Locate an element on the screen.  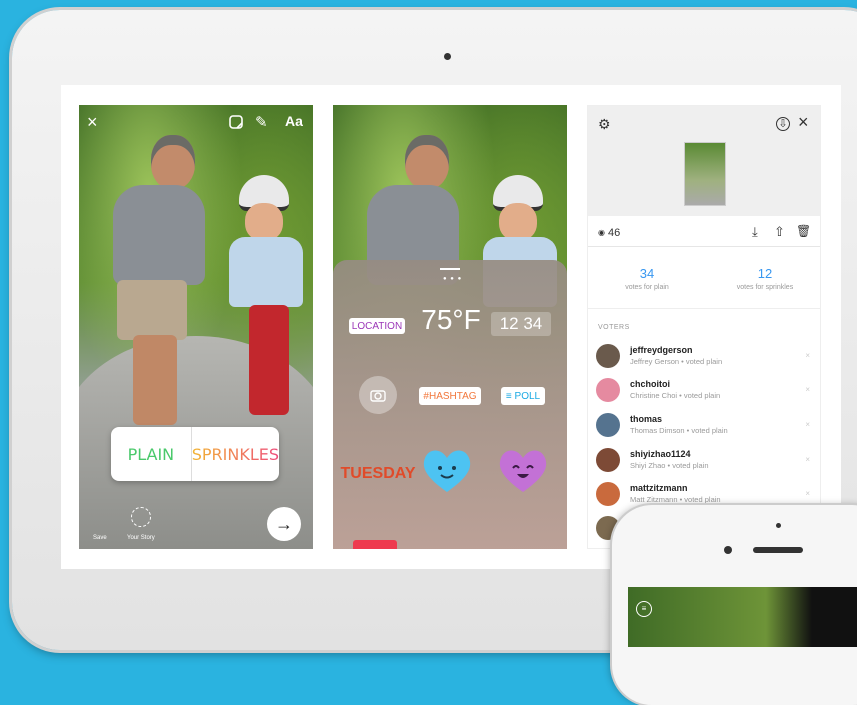
voter-username: chchoitoi is located at coordinates (650, 384).